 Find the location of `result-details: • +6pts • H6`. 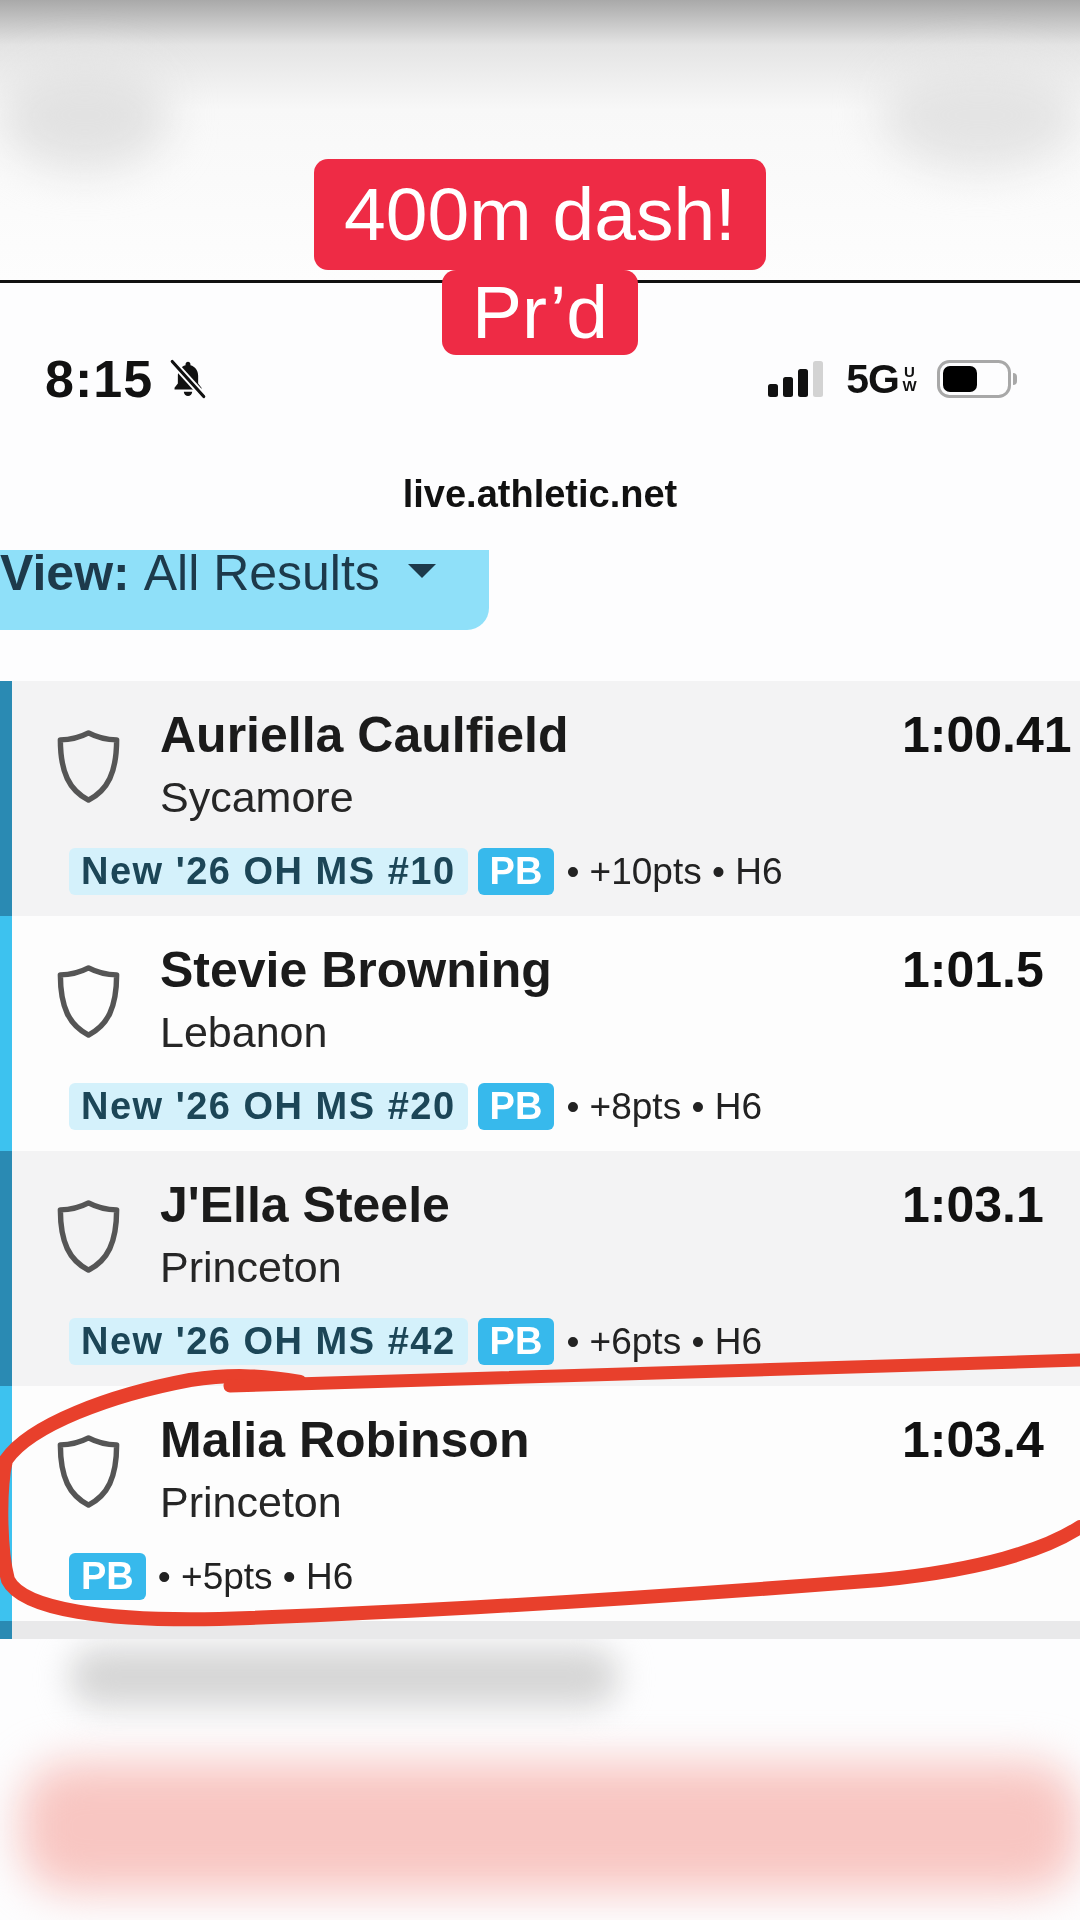

result-details: • +6pts • H6 is located at coordinates (664, 1341).